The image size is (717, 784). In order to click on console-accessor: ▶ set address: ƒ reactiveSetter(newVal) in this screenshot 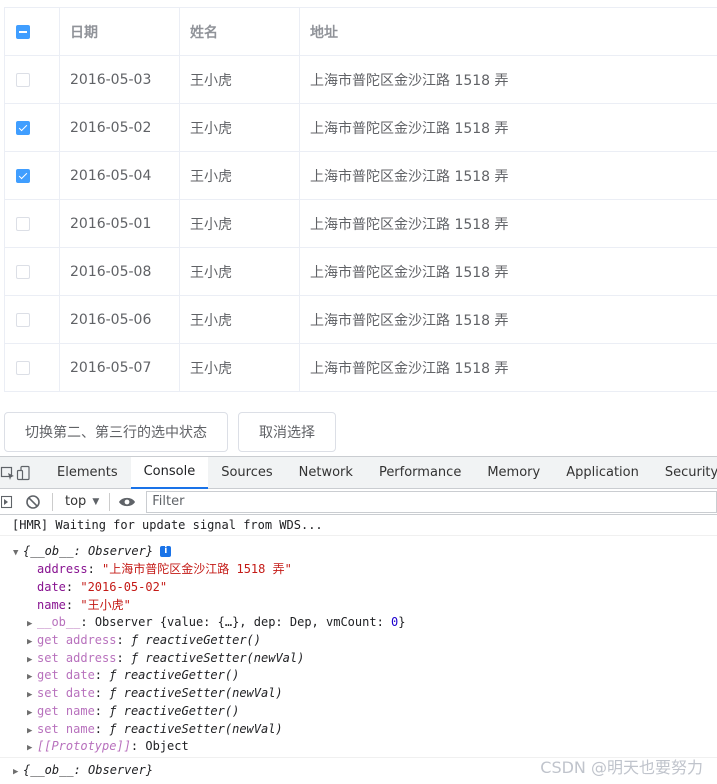, I will do `click(372, 660)`.